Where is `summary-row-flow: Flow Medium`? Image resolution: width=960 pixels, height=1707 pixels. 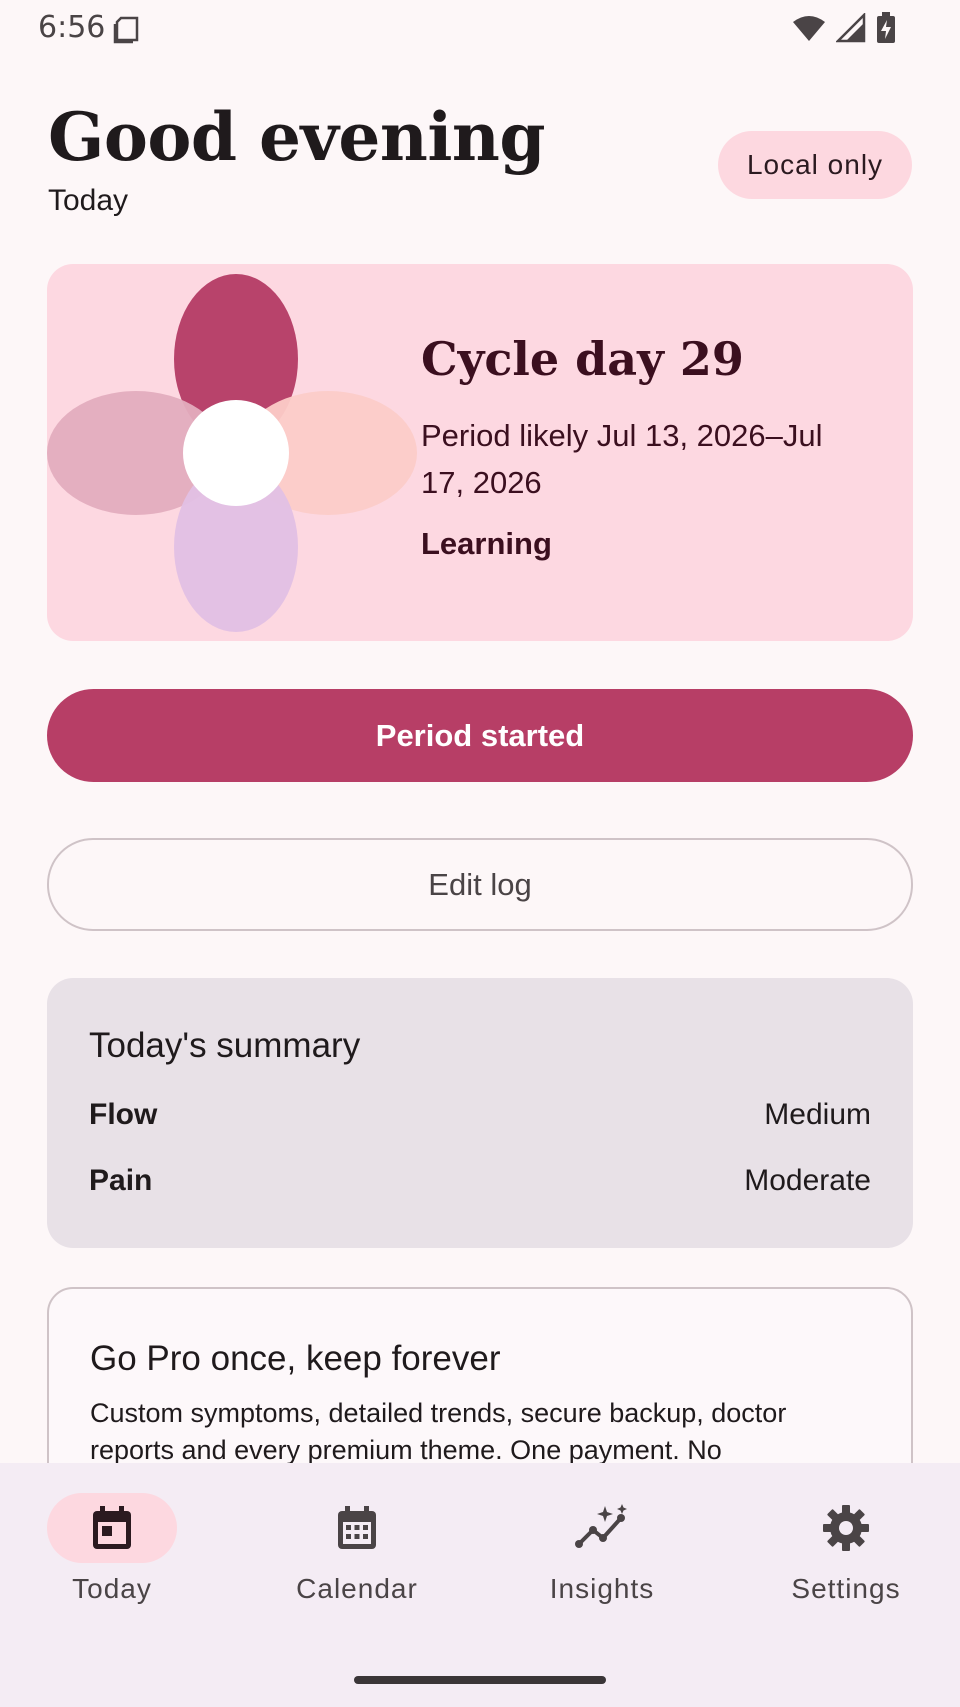
summary-row-flow: Flow Medium is located at coordinates (480, 1115).